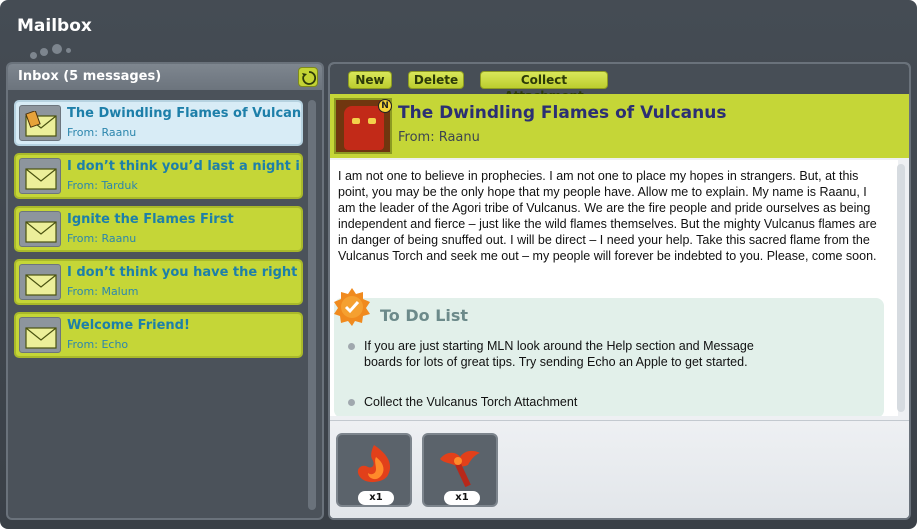  I want to click on window-title: Mailbox, so click(54, 26).